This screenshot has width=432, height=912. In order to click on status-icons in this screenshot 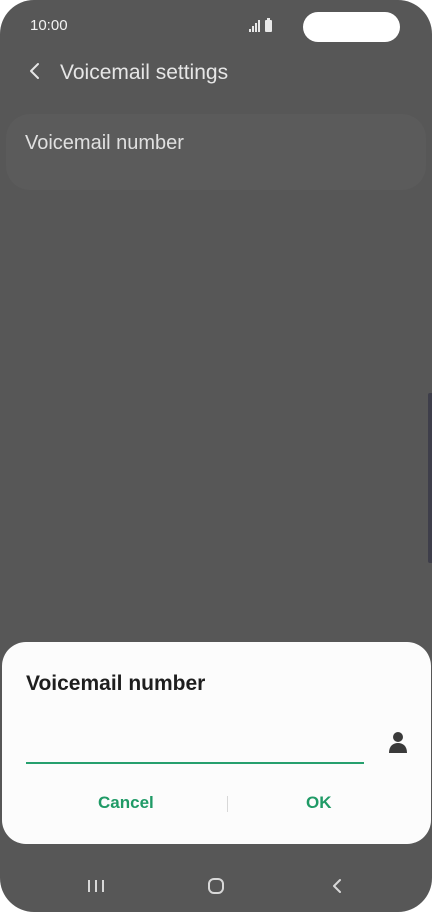, I will do `click(260, 25)`.